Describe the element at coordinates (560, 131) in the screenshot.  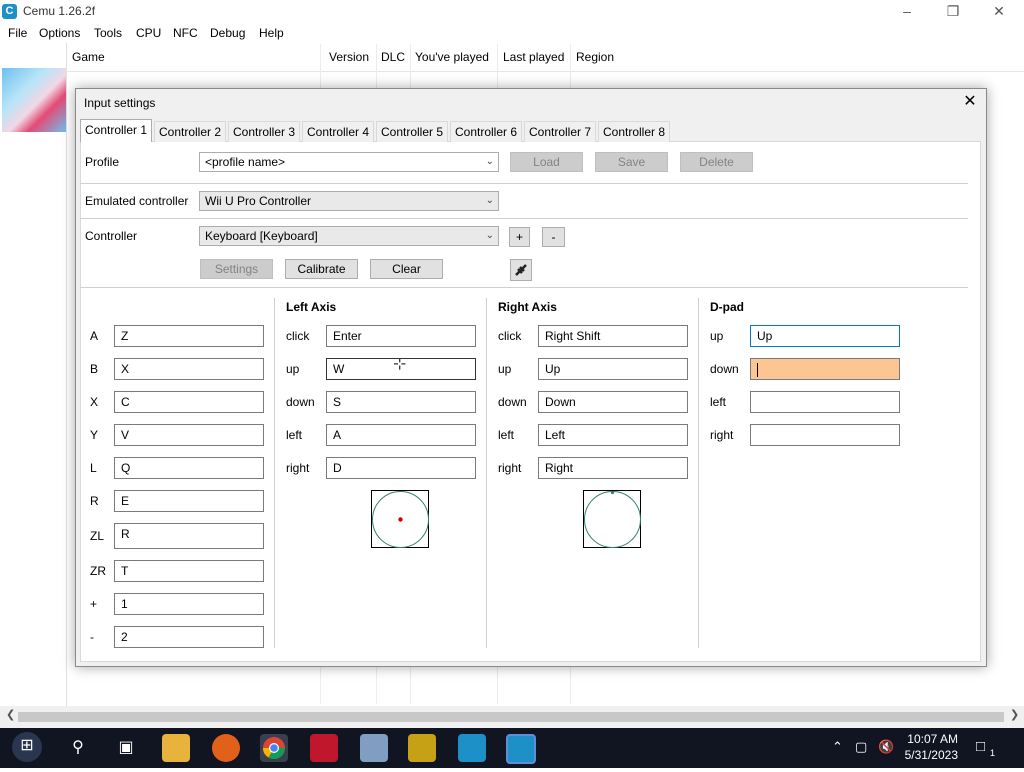
I see `tab-controller-7: Controller 7` at that location.